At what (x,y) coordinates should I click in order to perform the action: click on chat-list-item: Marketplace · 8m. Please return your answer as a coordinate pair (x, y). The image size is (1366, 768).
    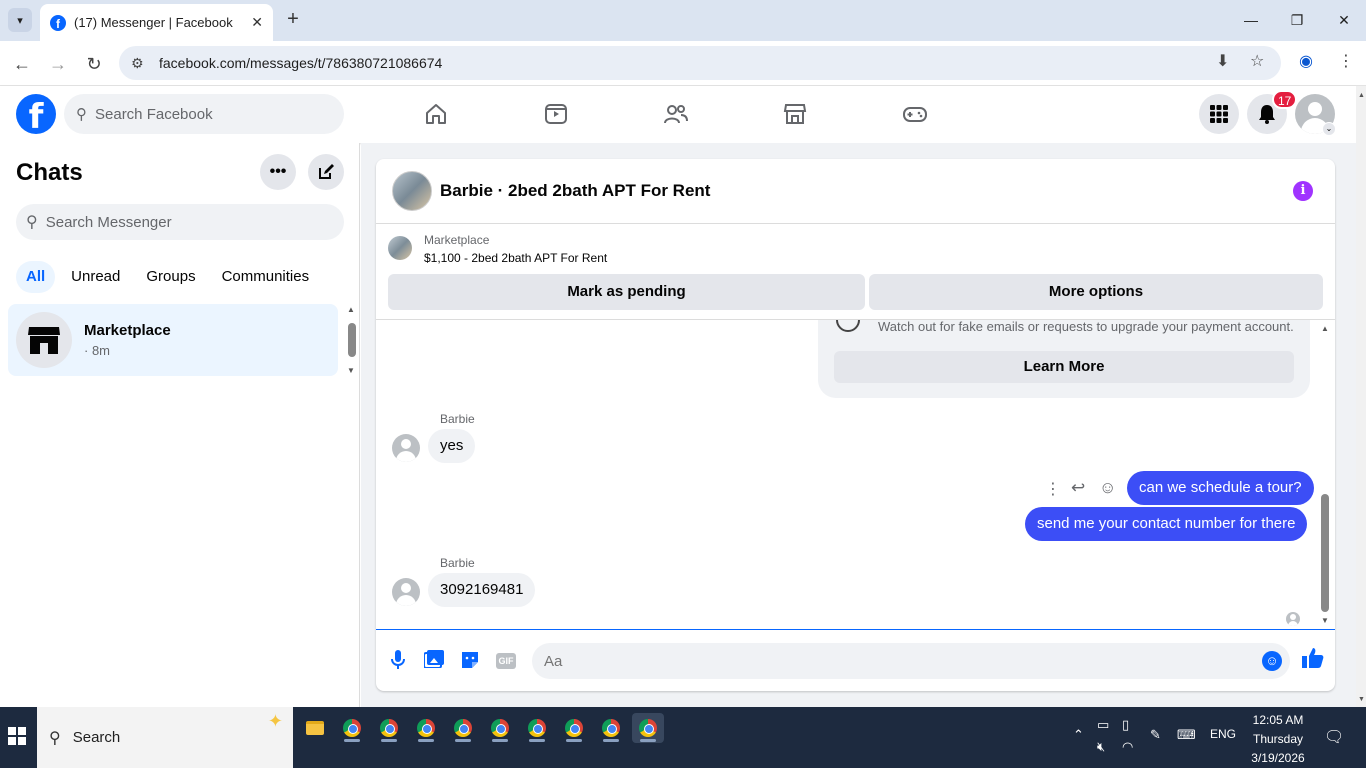
    Looking at the image, I should click on (173, 340).